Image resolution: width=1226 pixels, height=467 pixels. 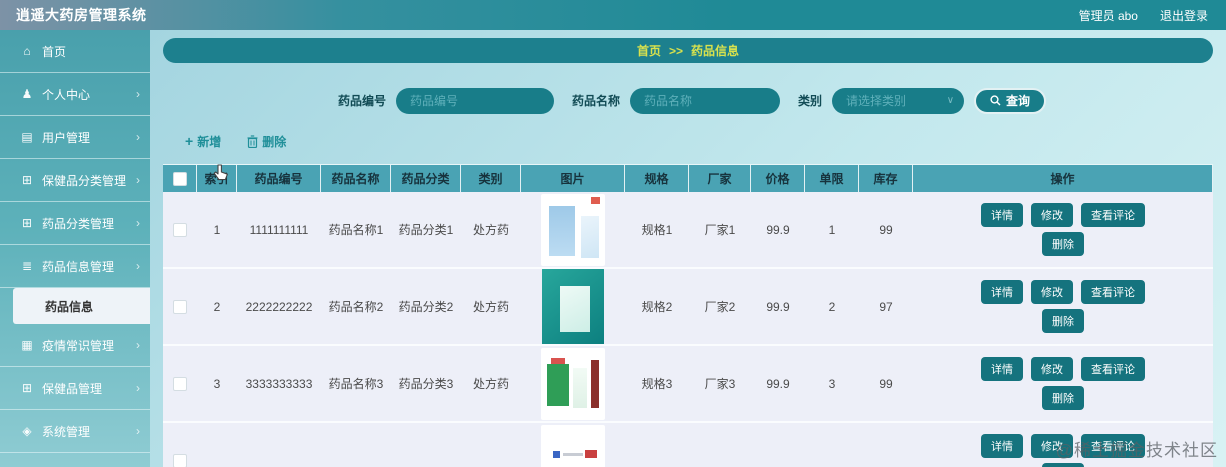 I want to click on sidebar-item: ♟ 个人中心, so click(x=75, y=94).